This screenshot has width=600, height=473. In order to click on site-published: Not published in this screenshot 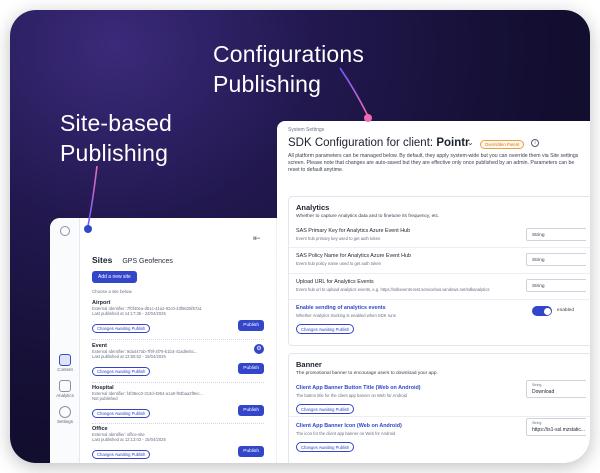, I will do `click(105, 399)`.